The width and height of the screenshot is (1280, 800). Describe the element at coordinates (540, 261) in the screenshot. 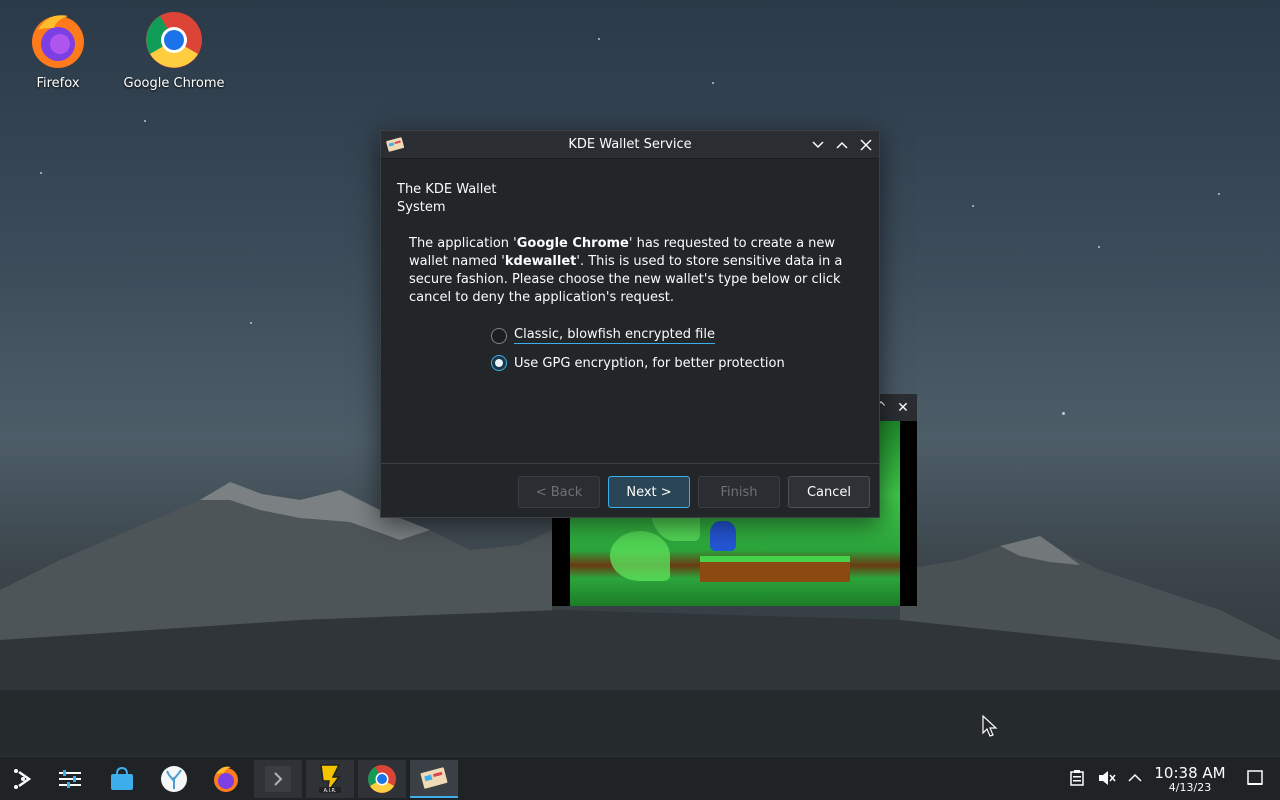

I see `message-wallet-name: kdewallet` at that location.